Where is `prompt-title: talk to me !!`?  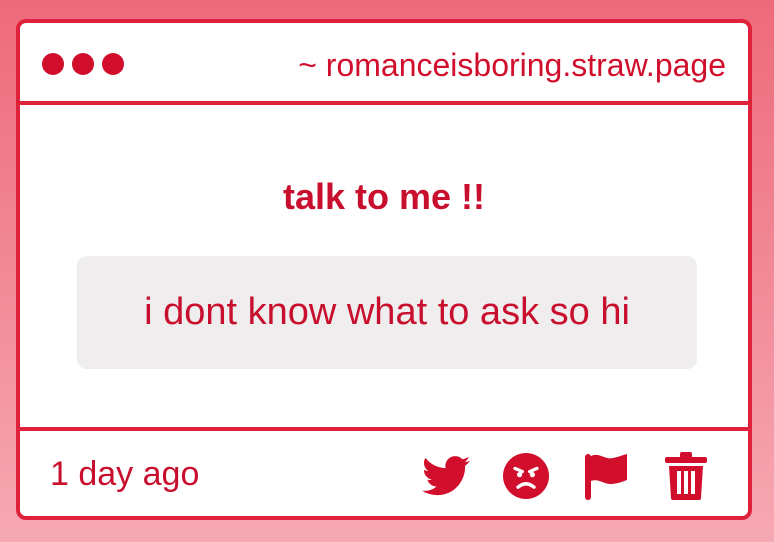
prompt-title: talk to me !! is located at coordinates (384, 196).